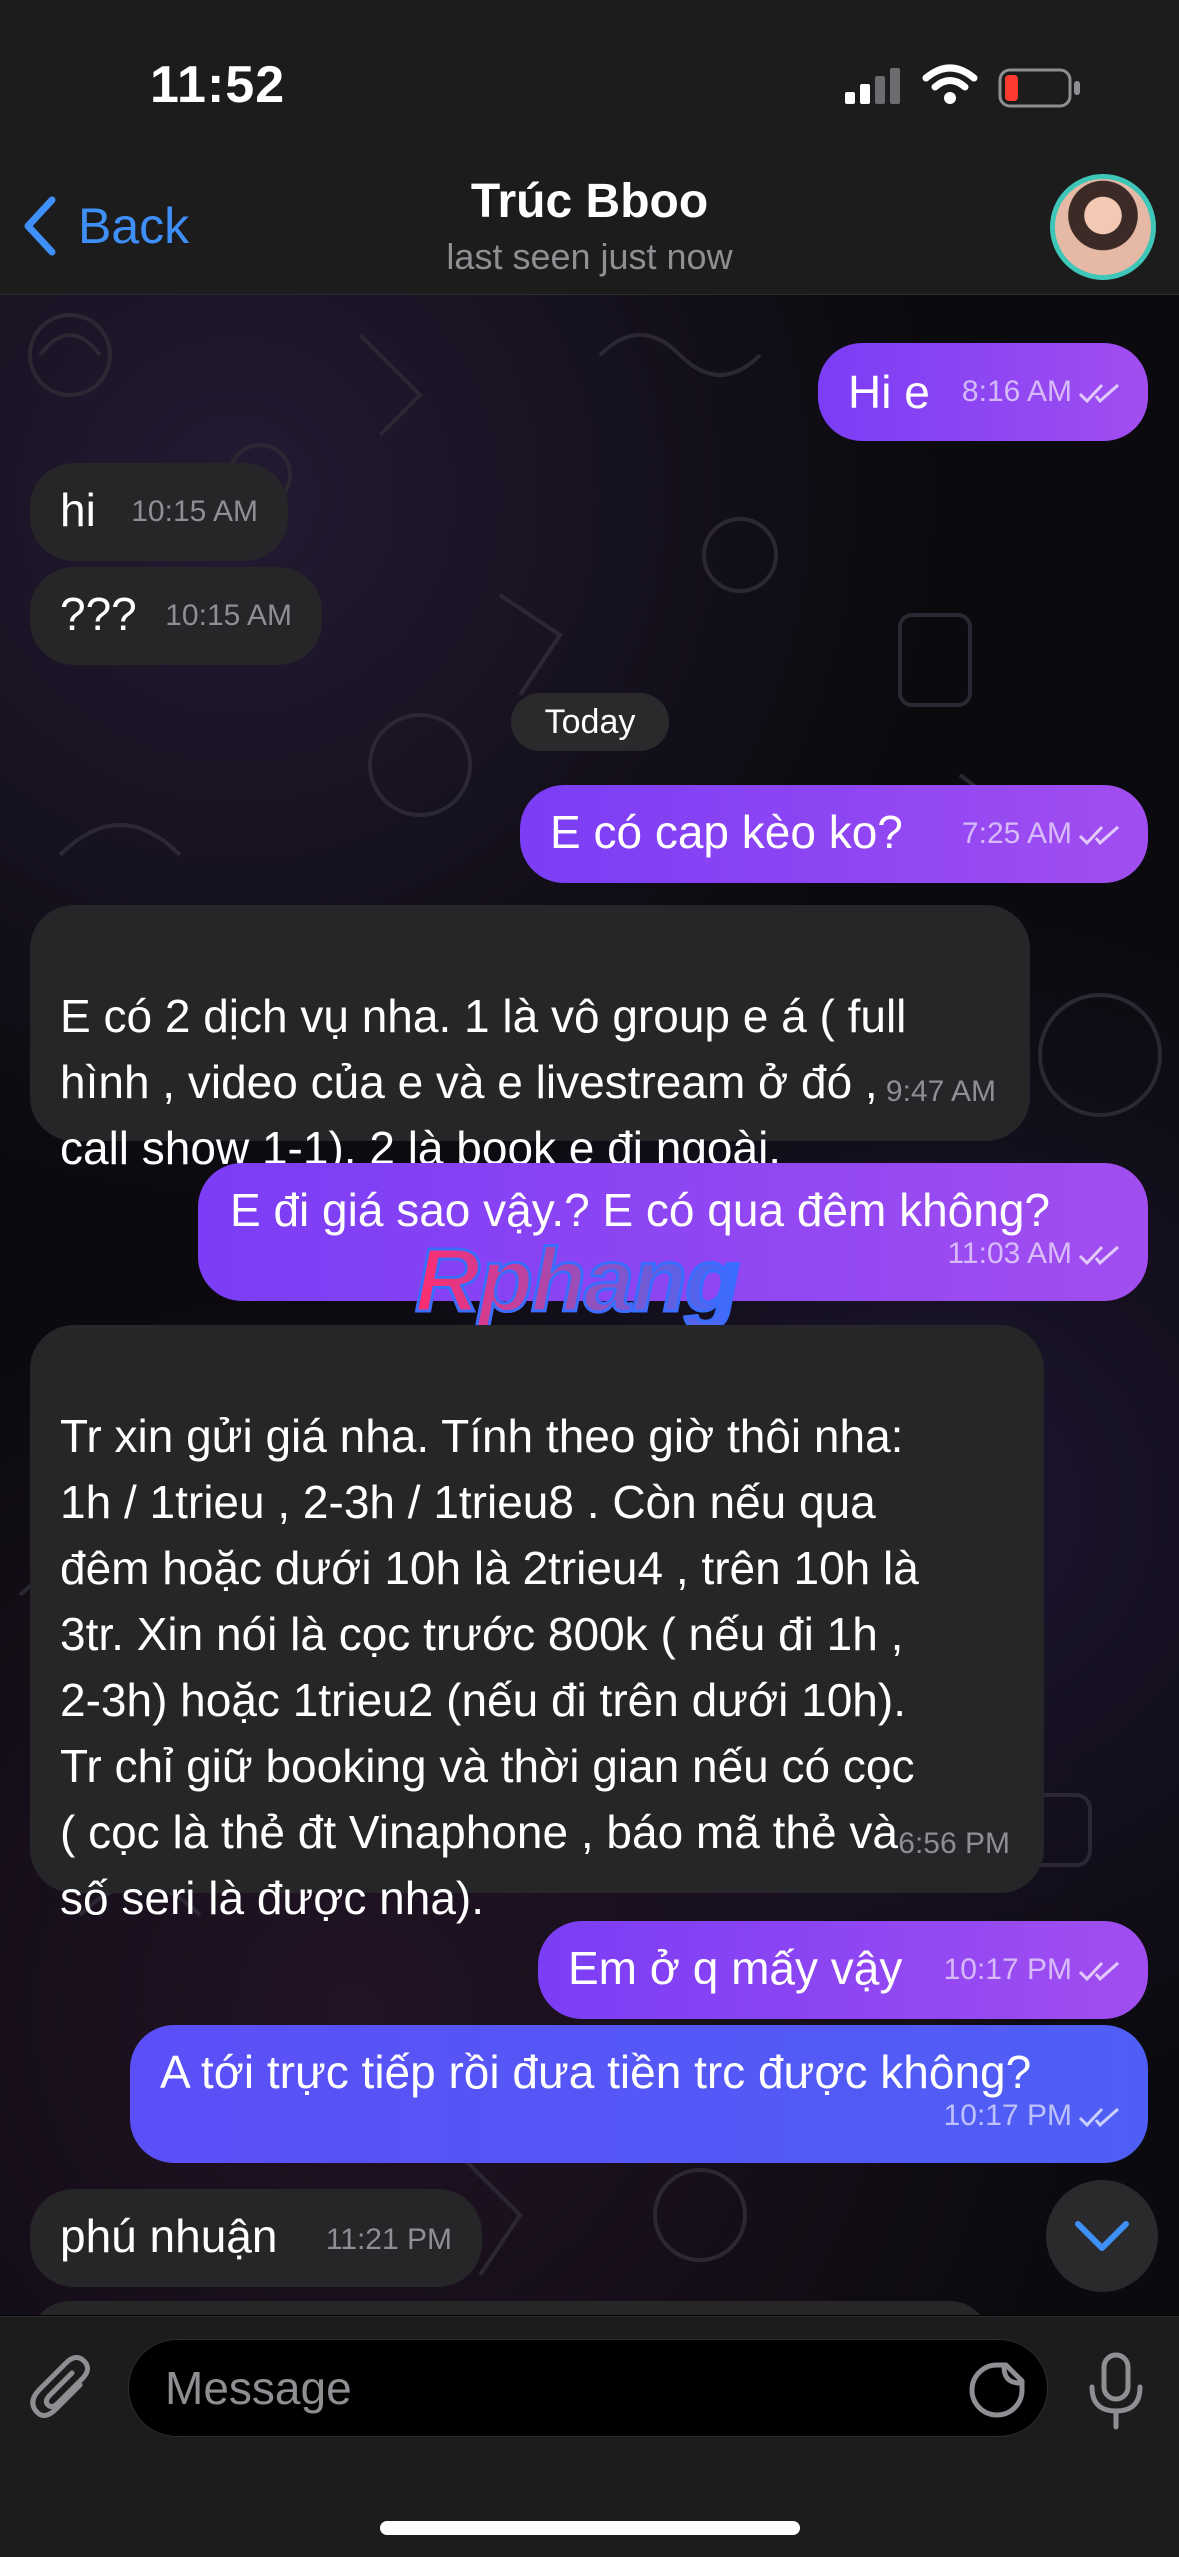 The height and width of the screenshot is (2557, 1179). I want to click on message-text: Hi e, so click(889, 392).